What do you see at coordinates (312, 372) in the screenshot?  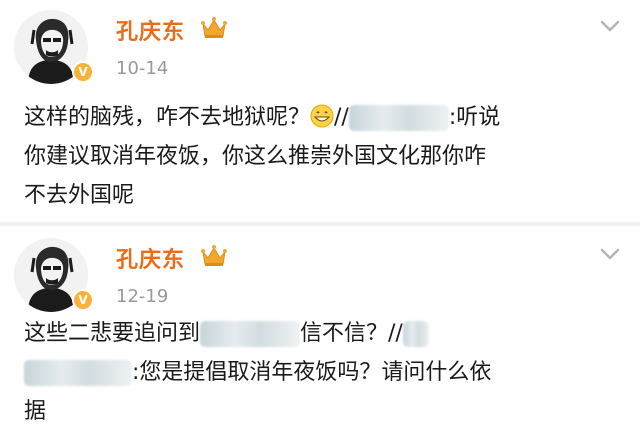 I see `post-text-segment: :您是提倡取消年夜饭吗？请问什么依` at bounding box center [312, 372].